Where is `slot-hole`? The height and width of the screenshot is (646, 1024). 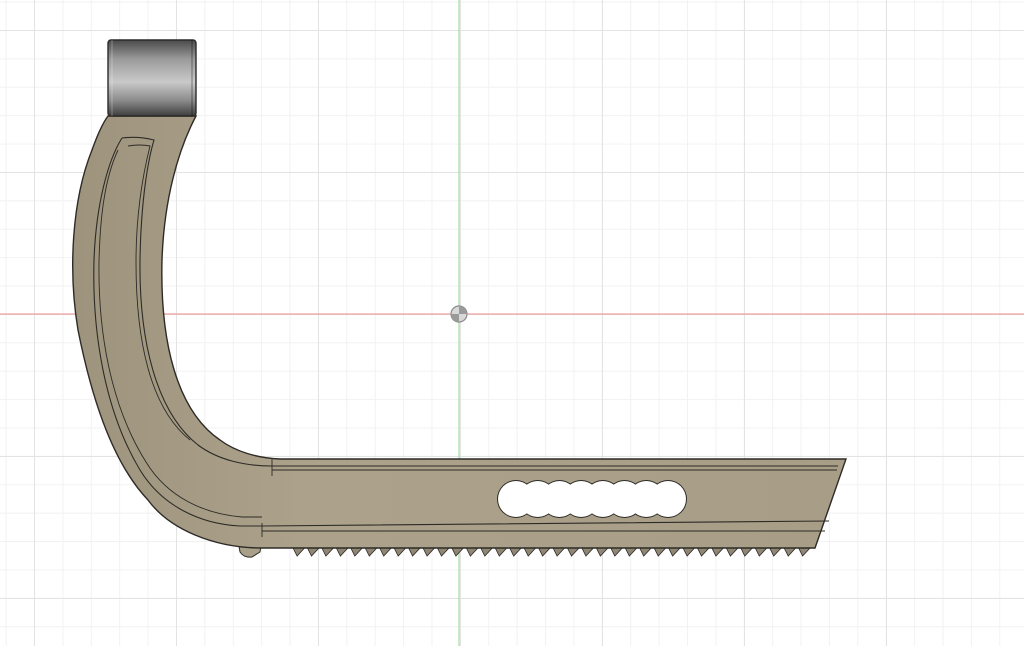 slot-hole is located at coordinates (668, 499).